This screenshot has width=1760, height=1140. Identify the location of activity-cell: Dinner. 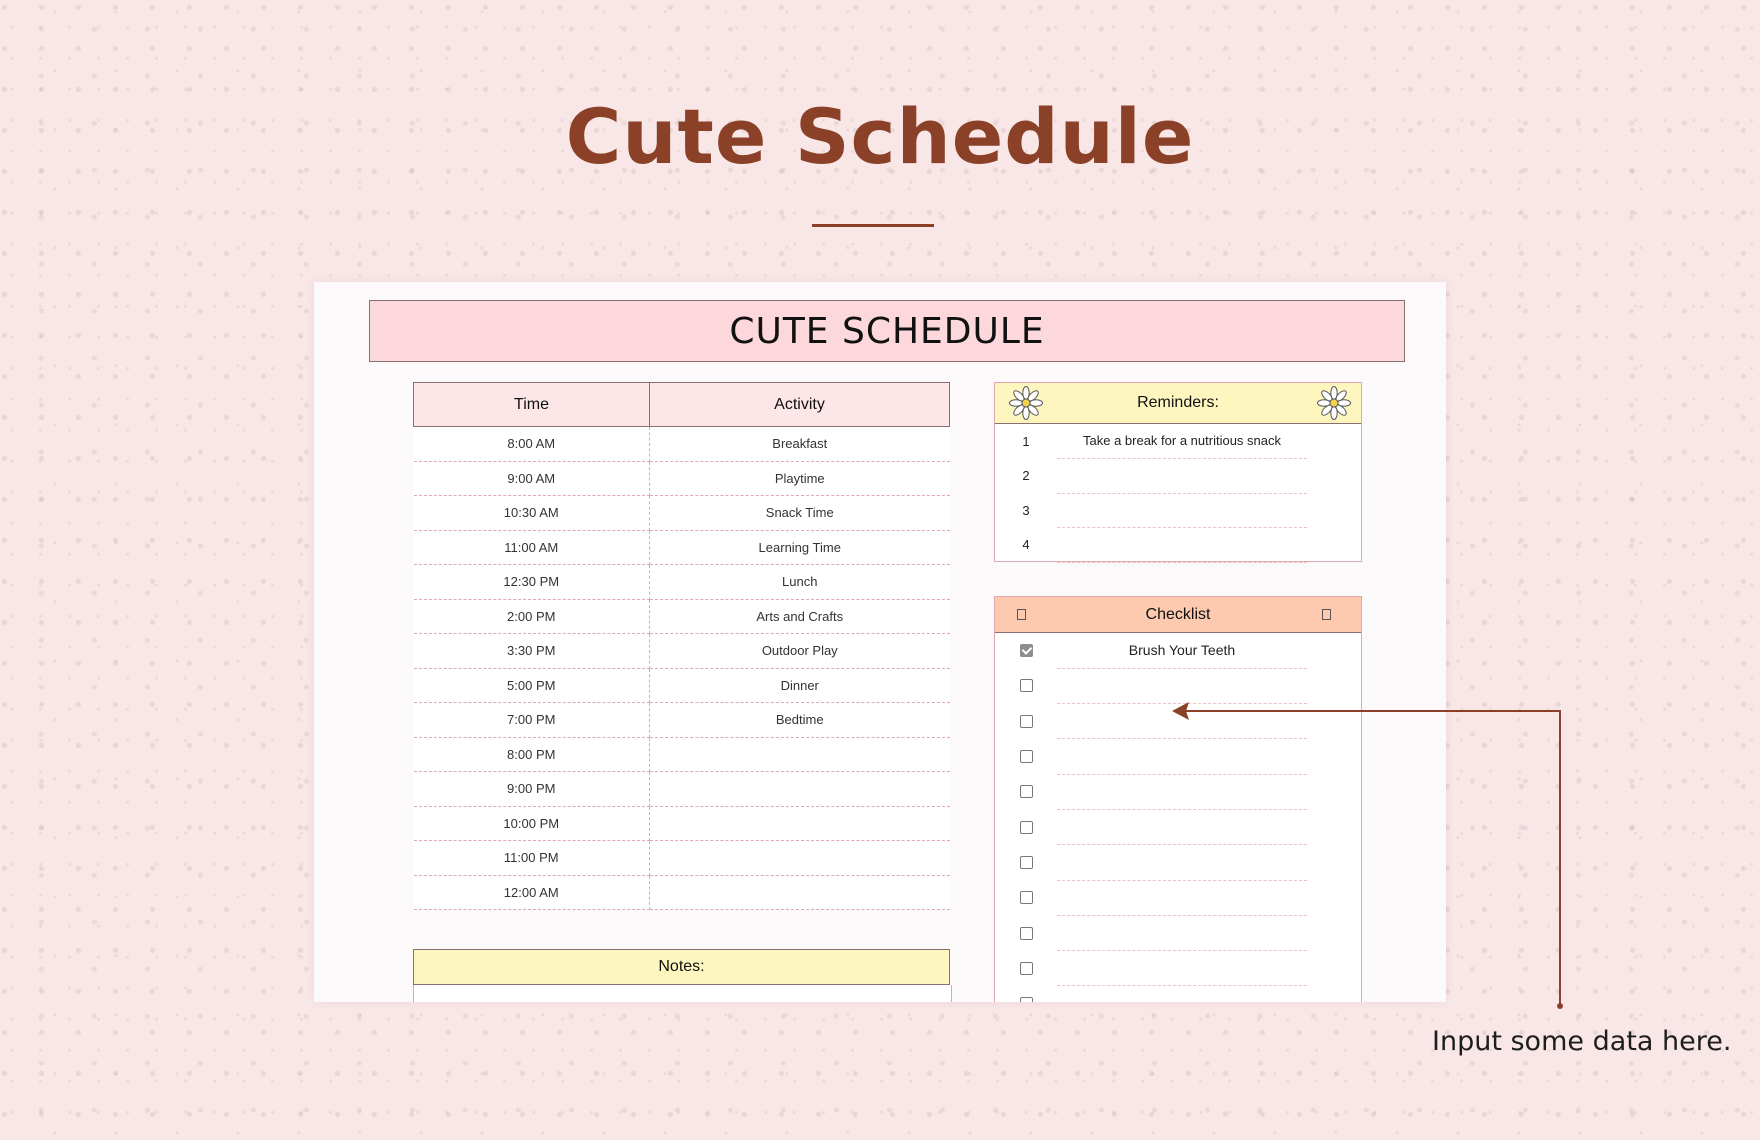
(799, 685).